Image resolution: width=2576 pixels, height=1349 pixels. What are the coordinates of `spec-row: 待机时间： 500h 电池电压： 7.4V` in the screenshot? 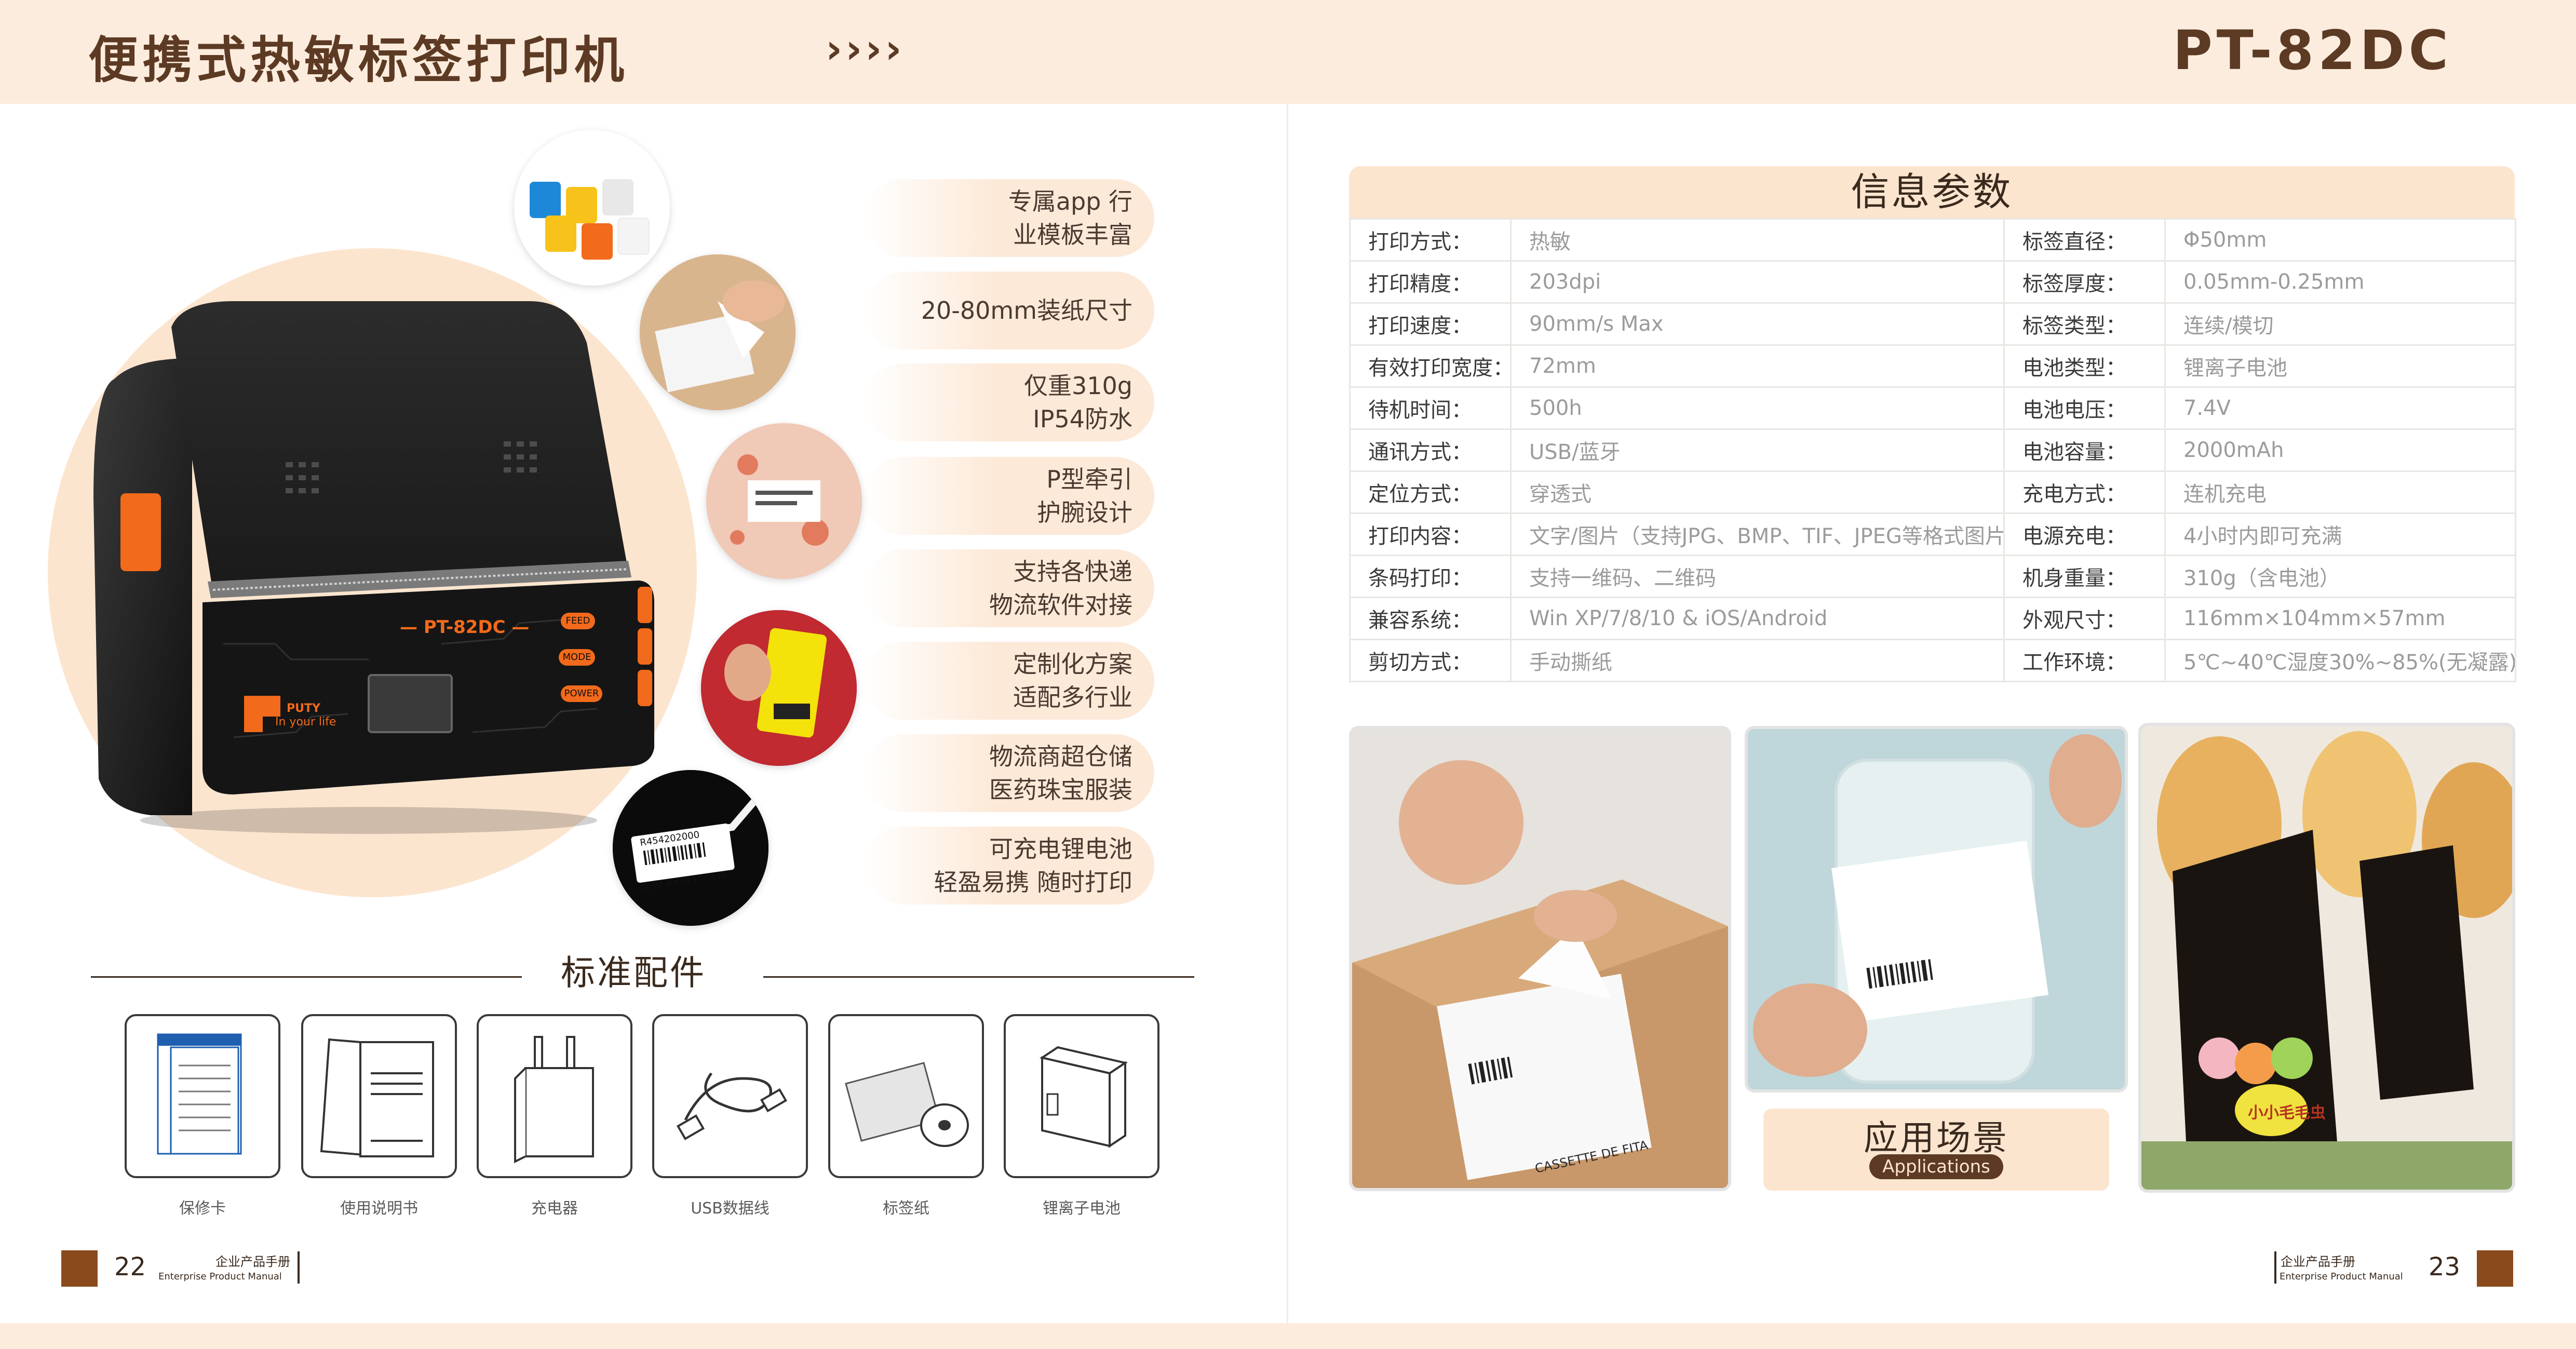 It's located at (1932, 408).